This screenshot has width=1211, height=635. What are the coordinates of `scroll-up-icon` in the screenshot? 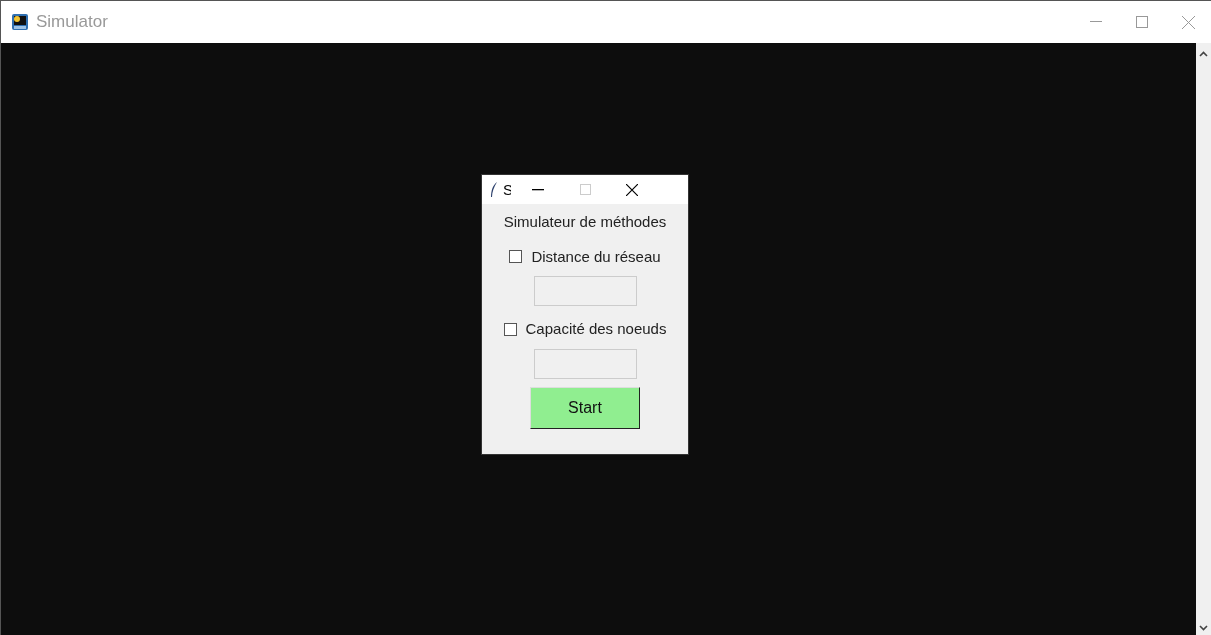 It's located at (1203, 54).